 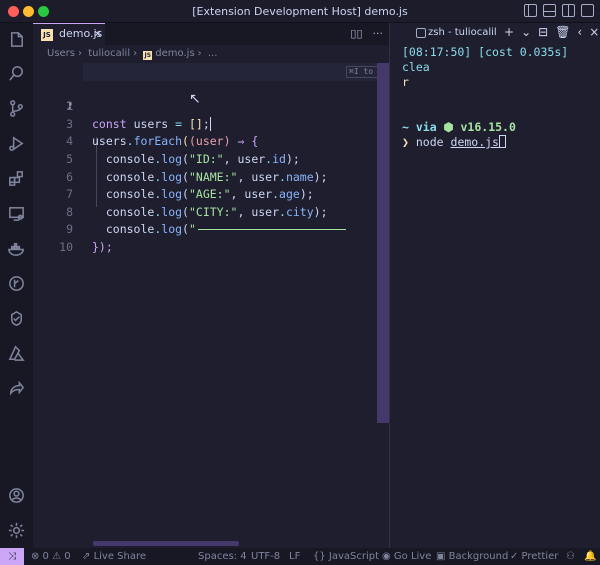 I want to click on code-line: 9 });, so click(x=205, y=229).